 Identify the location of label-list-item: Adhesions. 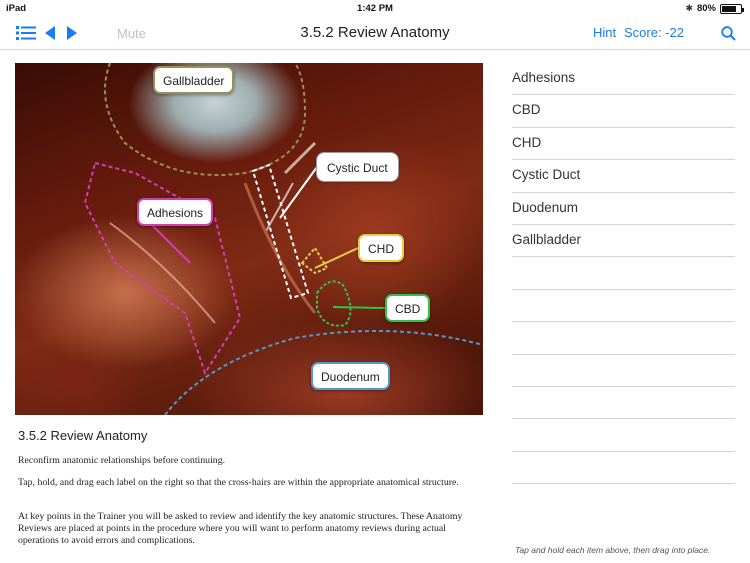
(623, 79).